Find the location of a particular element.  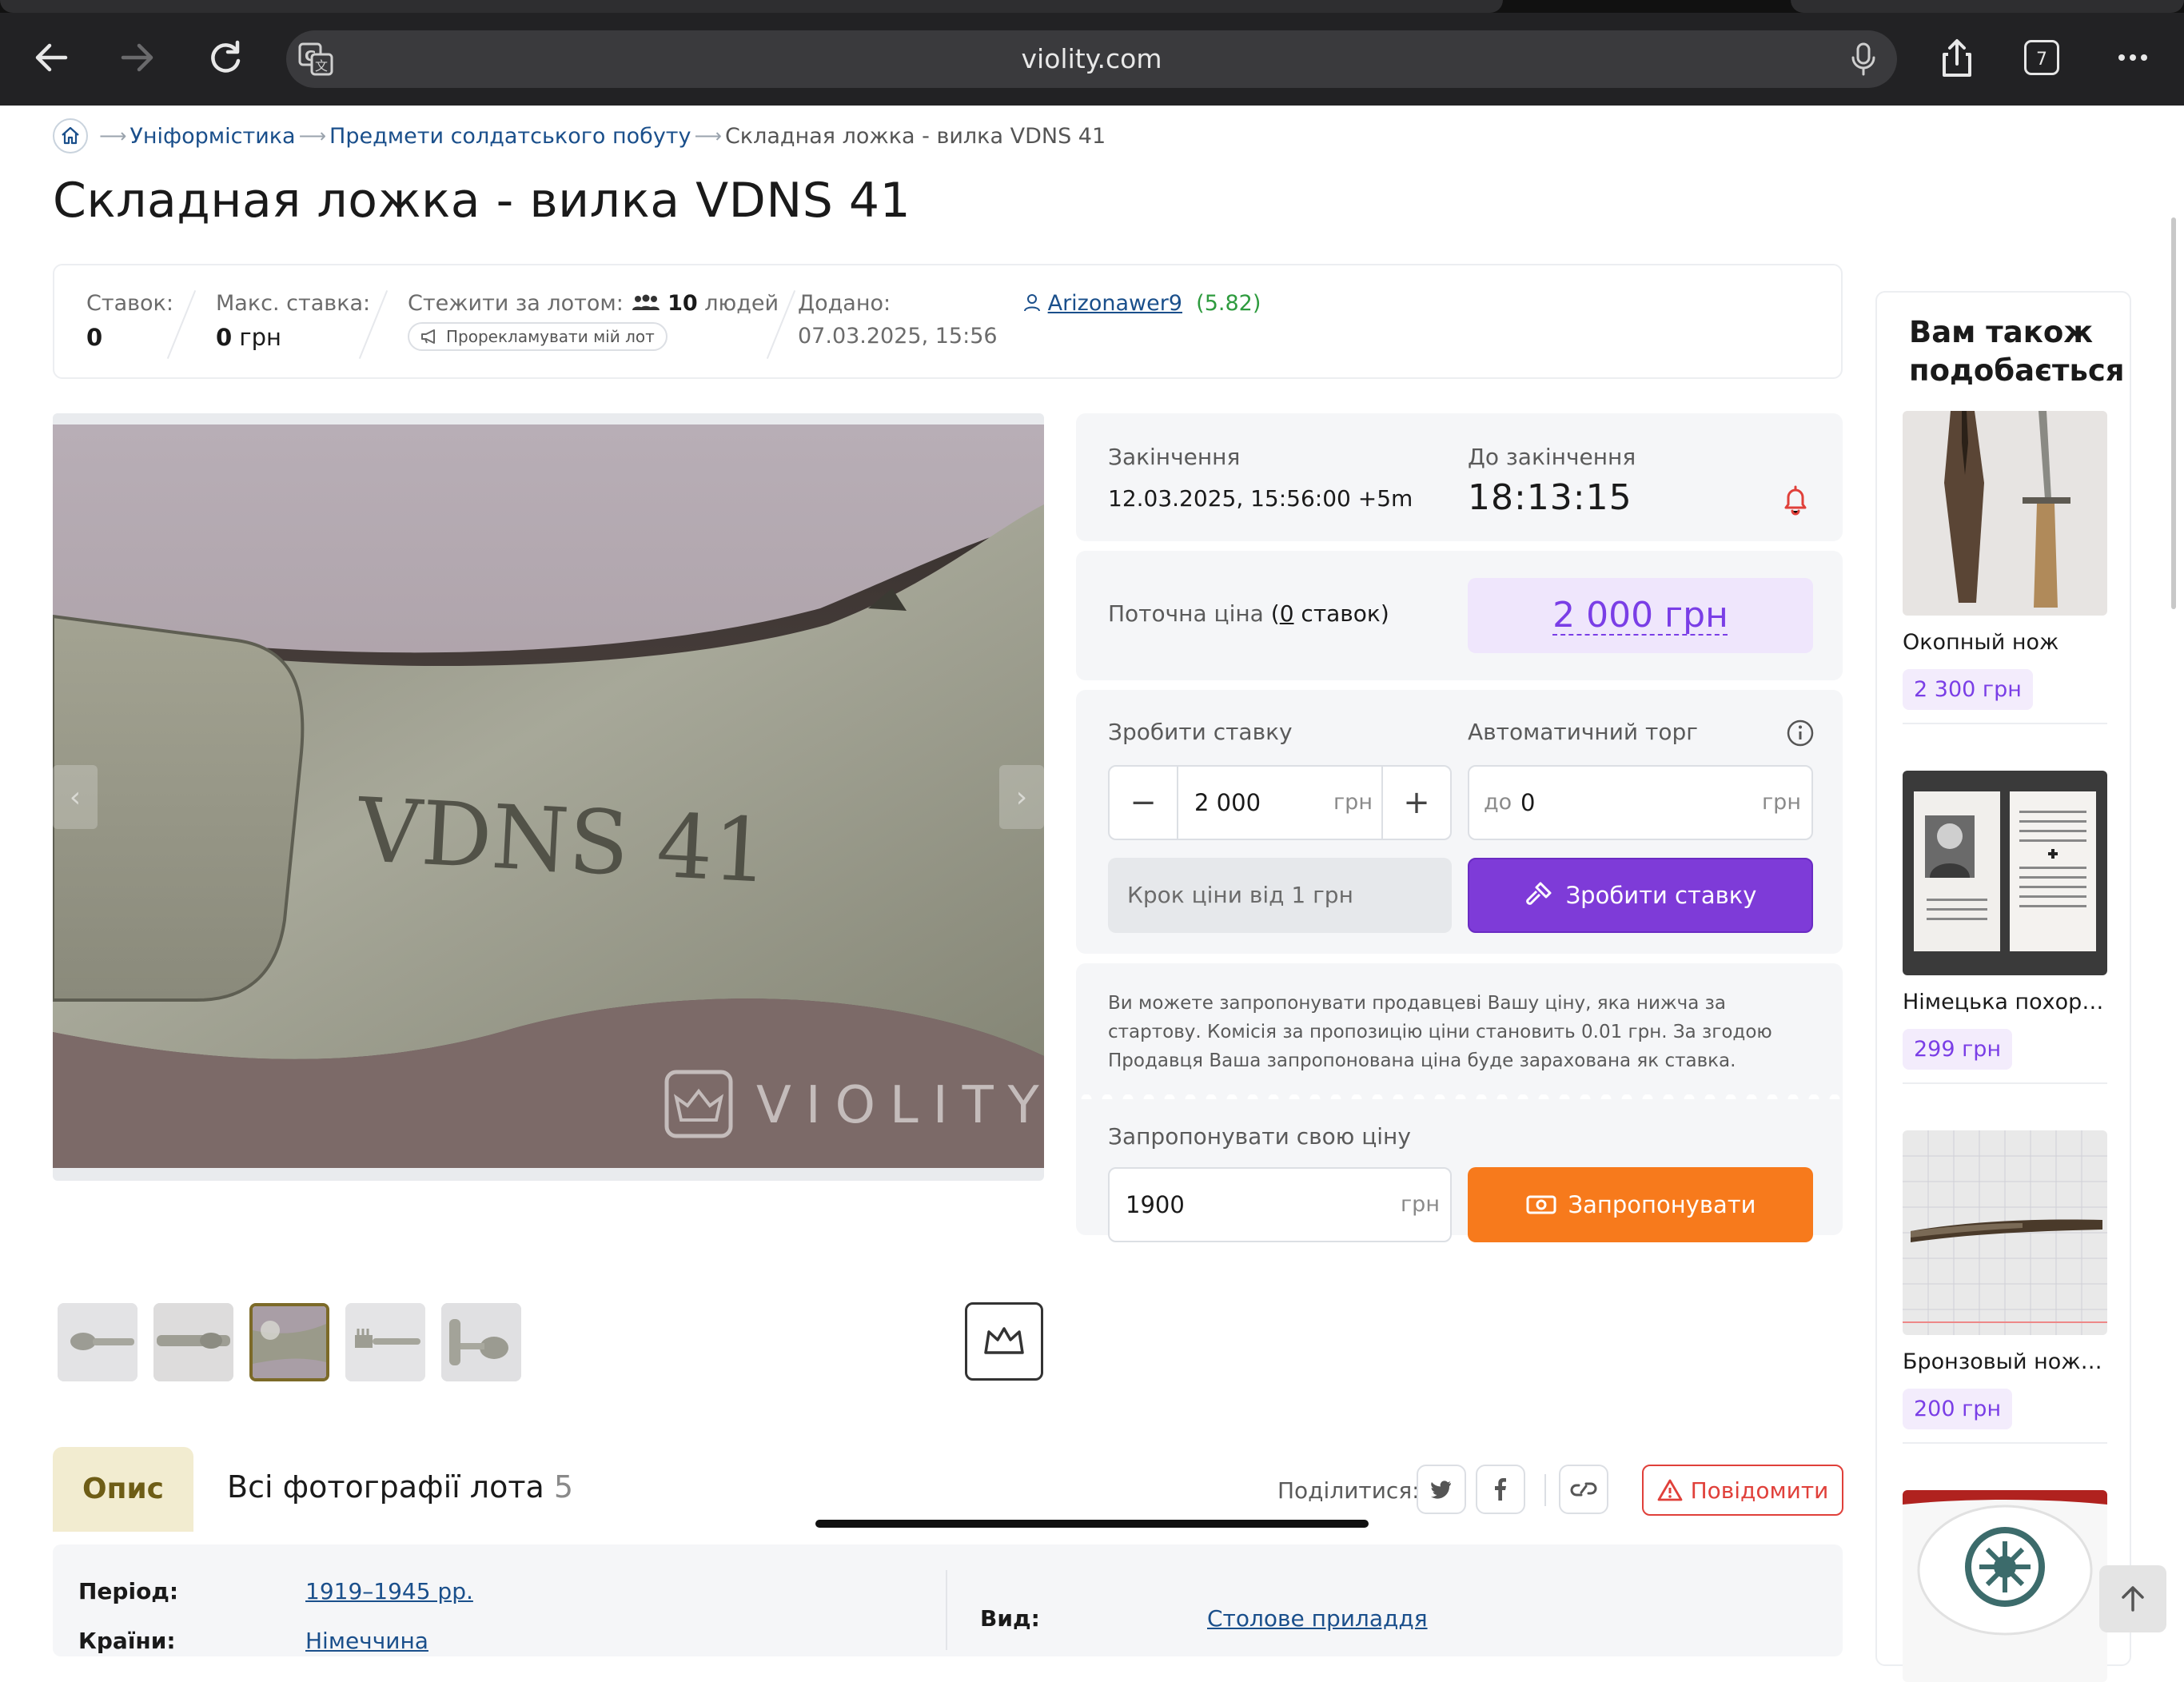

watch-label: Стежити за лотом: is located at coordinates (516, 303).